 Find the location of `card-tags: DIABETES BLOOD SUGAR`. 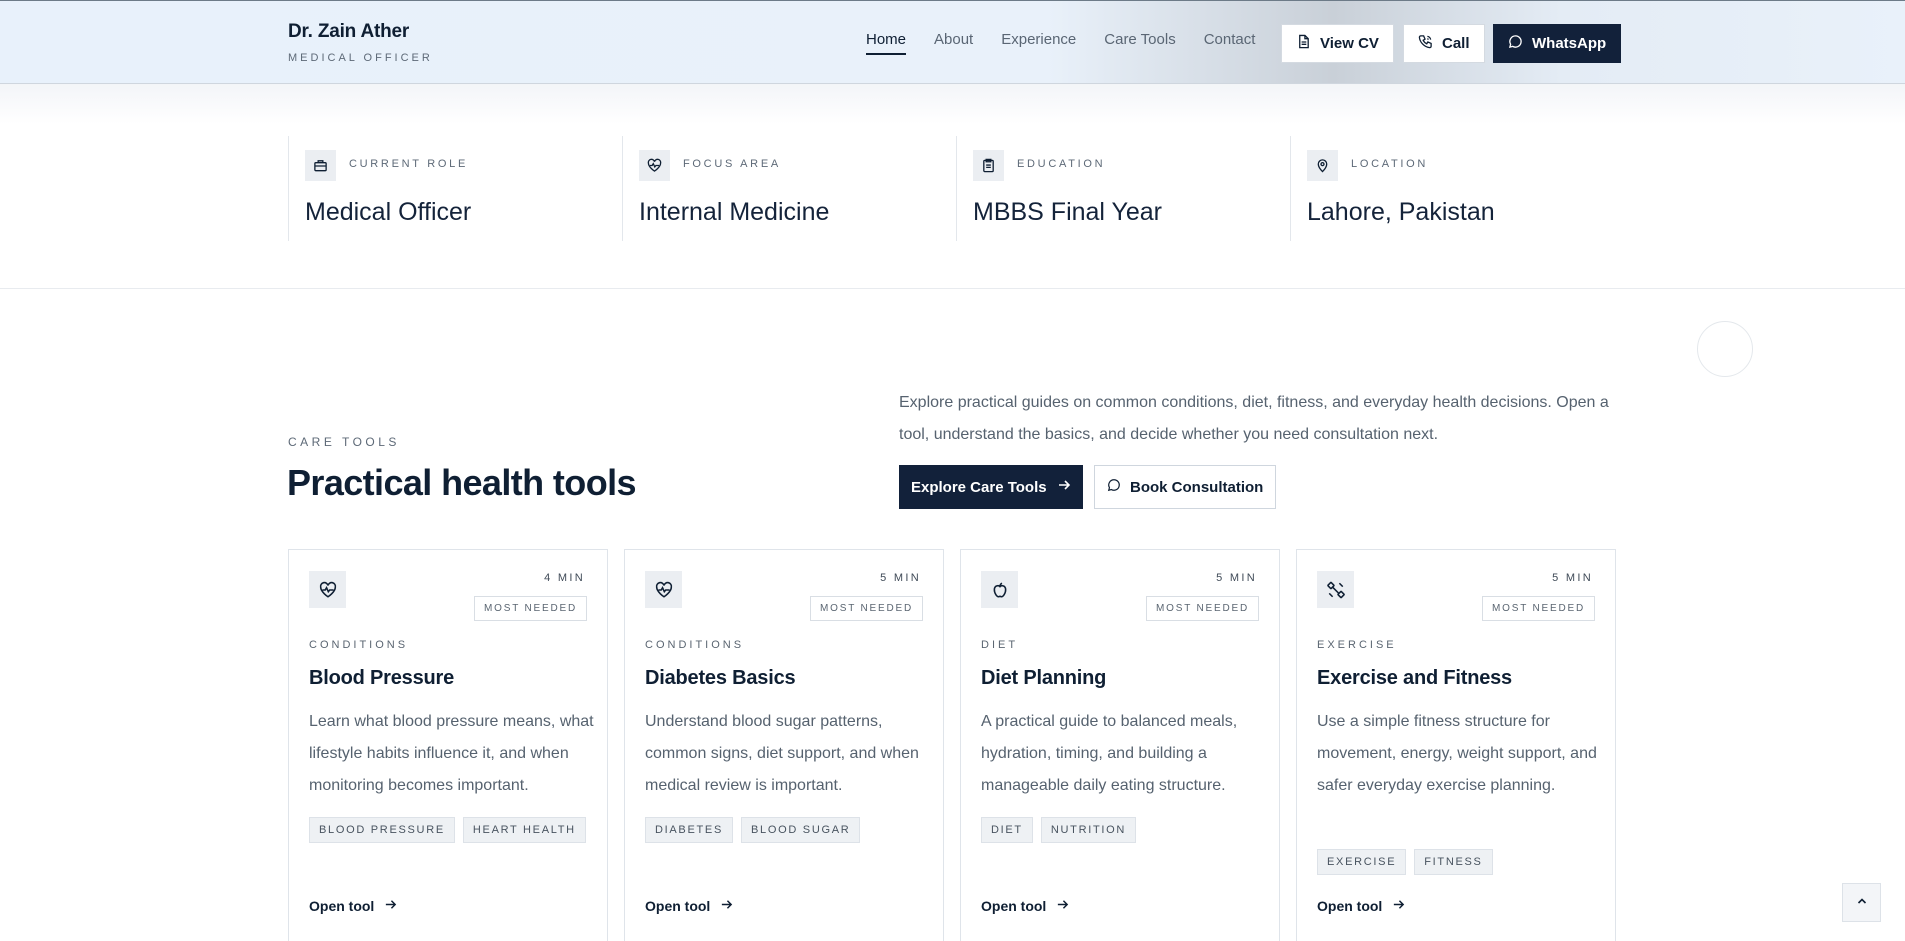

card-tags: DIABETES BLOOD SUGAR is located at coordinates (753, 830).